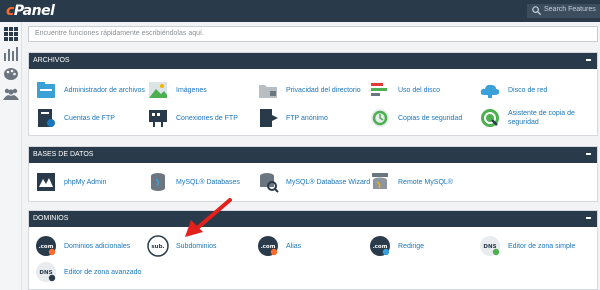  Describe the element at coordinates (11, 94) in the screenshot. I see `users-icon` at that location.